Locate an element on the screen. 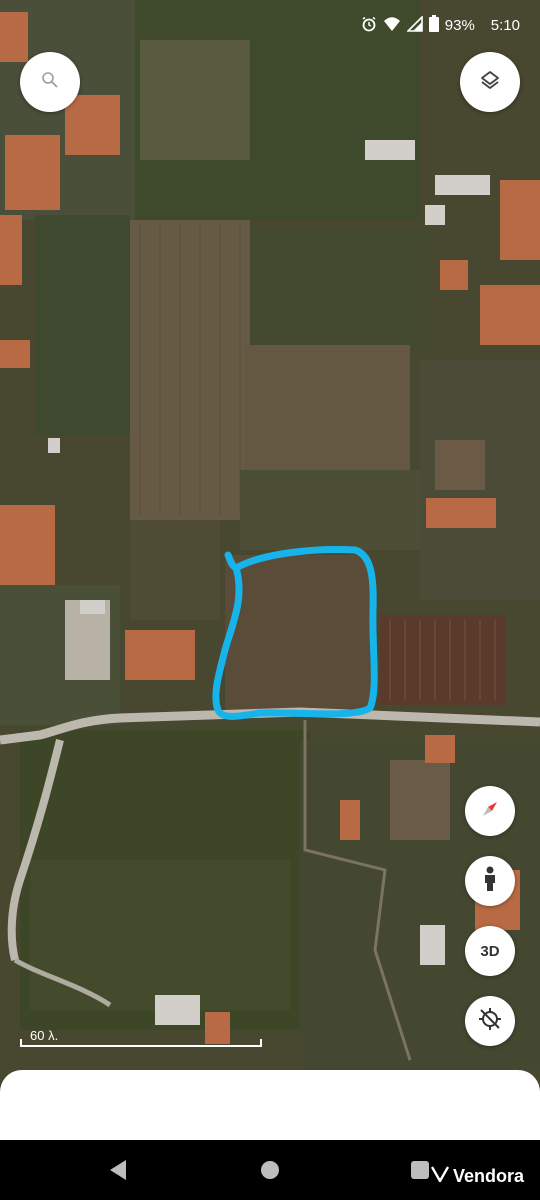  battery-percent: 93% is located at coordinates (459, 25).